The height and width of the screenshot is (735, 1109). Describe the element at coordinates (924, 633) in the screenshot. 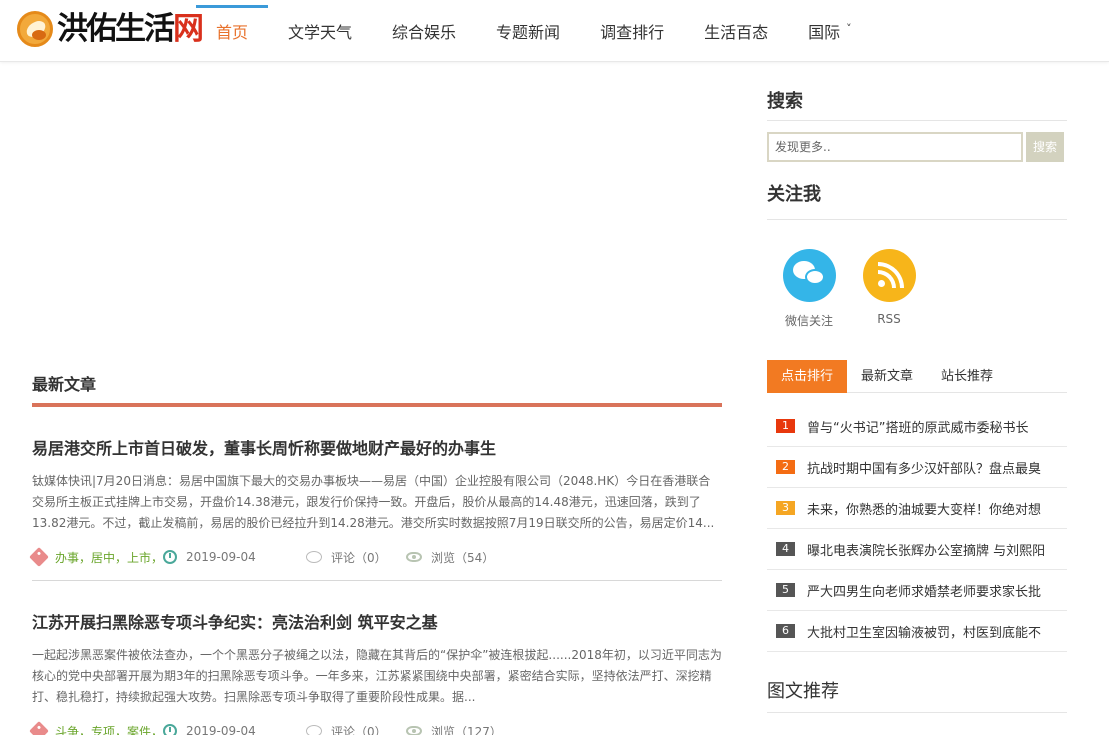

I see `rank-title: 大批村卫生室因输液被罚，村医到底能不` at that location.